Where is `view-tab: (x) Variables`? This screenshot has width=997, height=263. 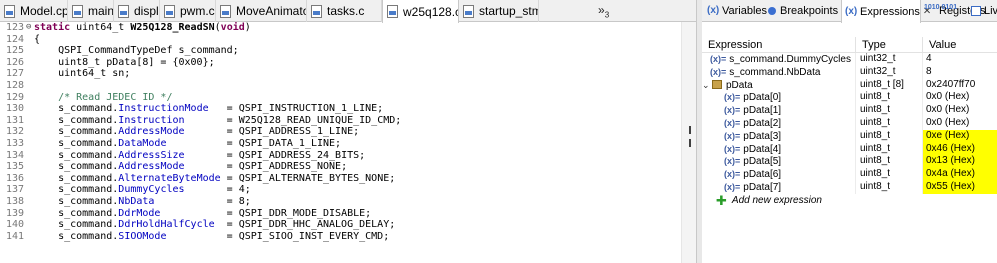
view-tab: (x) Variables is located at coordinates (735, 11).